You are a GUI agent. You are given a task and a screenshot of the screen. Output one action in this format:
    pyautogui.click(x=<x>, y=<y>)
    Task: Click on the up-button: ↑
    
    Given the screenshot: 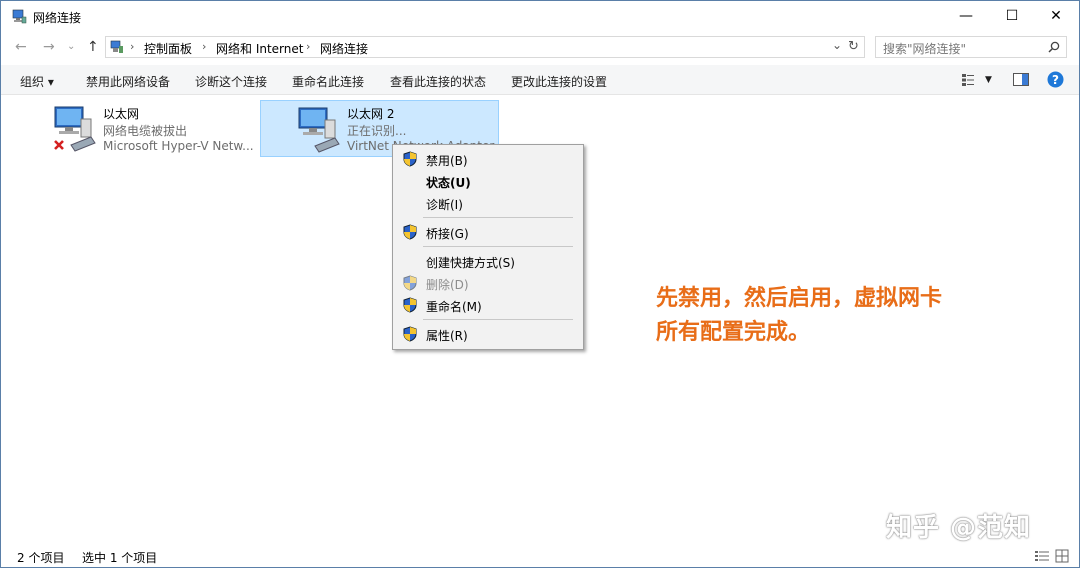 What is the action you would take?
    pyautogui.click(x=93, y=47)
    